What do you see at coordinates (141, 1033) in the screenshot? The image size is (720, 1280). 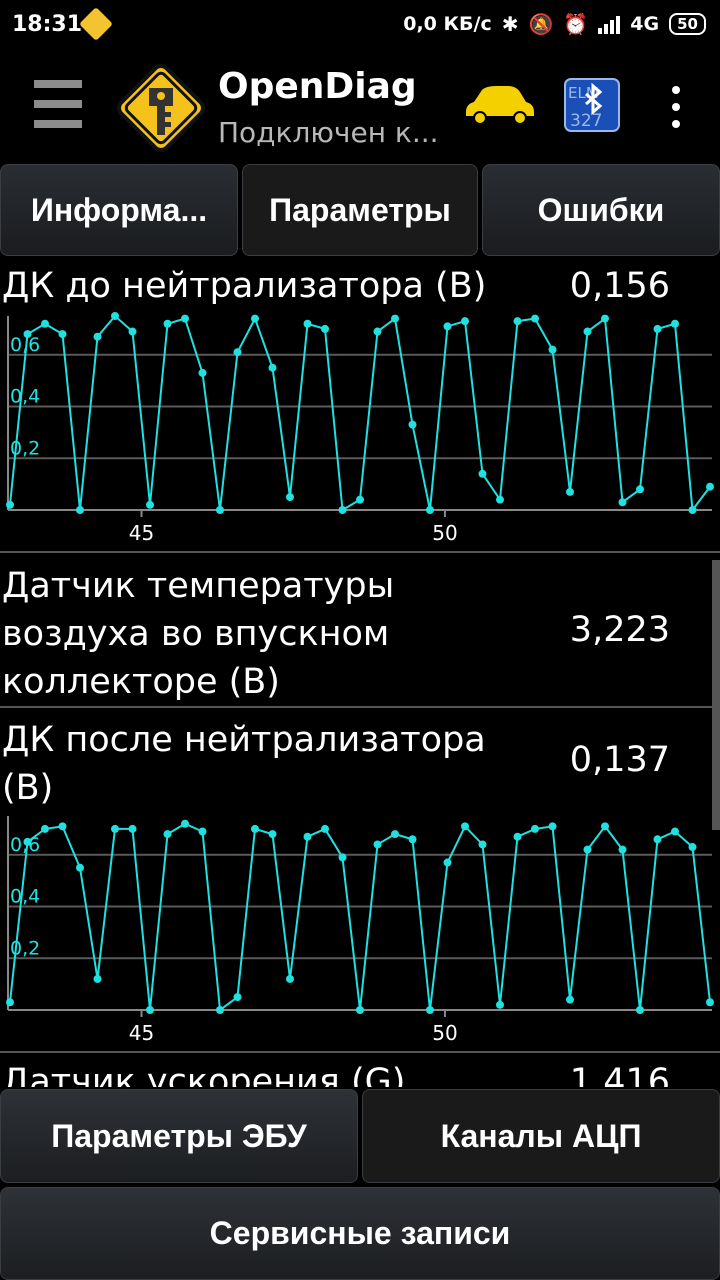 I see `x-tick-label: 45` at bounding box center [141, 1033].